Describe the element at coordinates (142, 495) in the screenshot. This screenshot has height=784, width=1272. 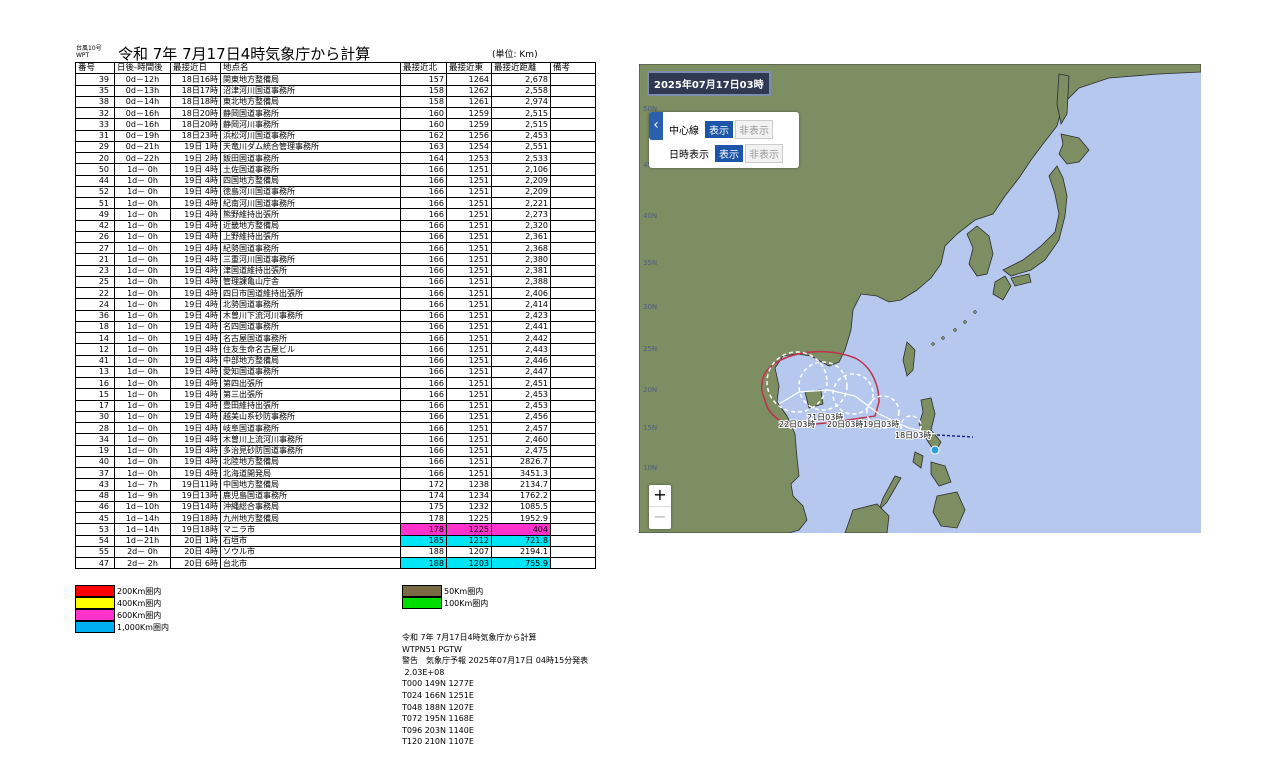
I see `cell-elapsed: 1d－ 9h` at that location.